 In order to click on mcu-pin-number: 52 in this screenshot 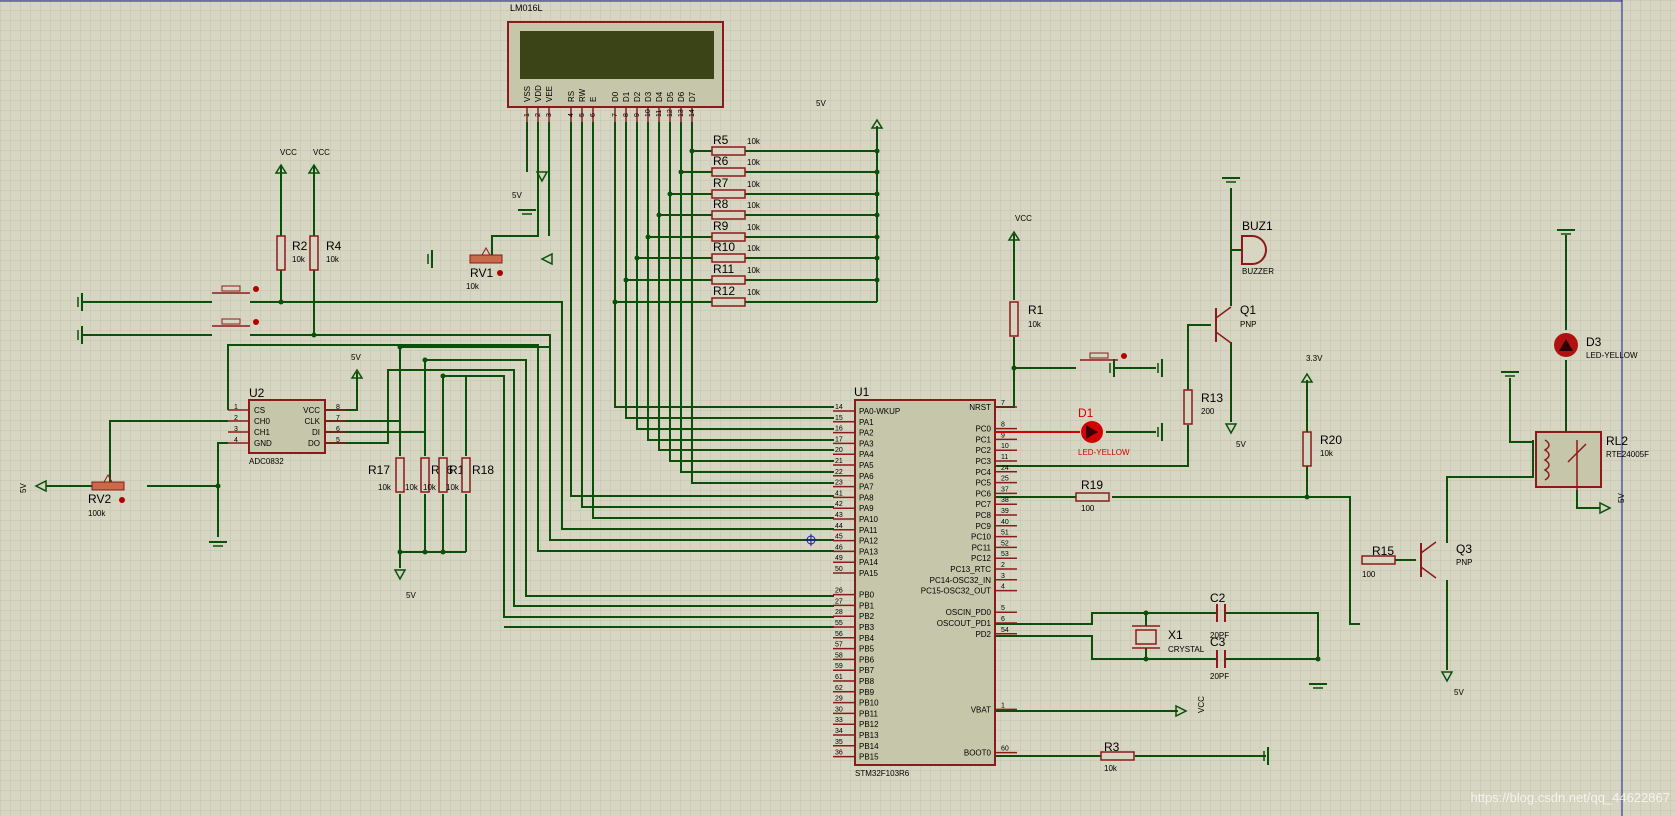, I will do `click(1005, 543)`.